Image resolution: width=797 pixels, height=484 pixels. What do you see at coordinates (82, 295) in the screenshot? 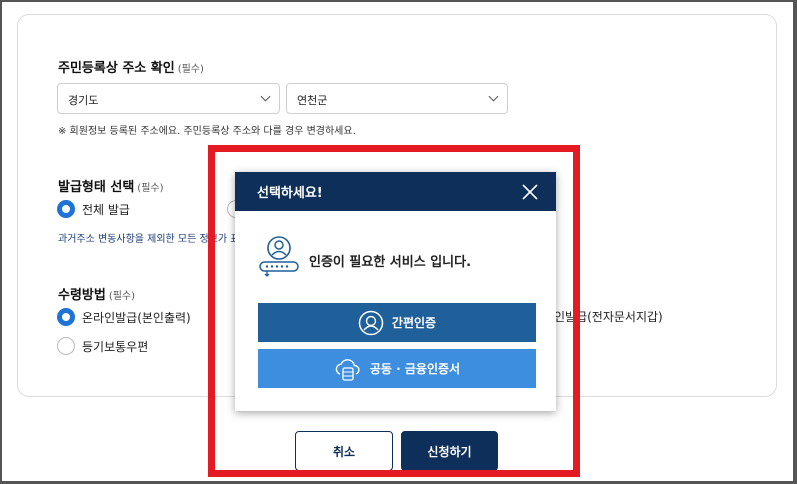
I see `receive-title-label: 수령방법` at bounding box center [82, 295].